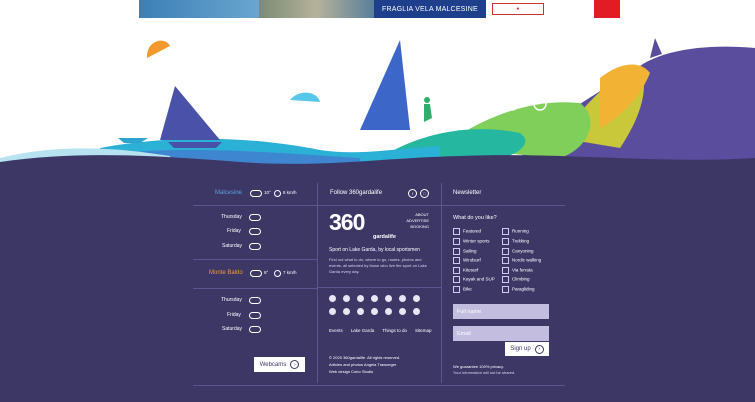  I want to click on webcams-label: Webcams, so click(273, 364).